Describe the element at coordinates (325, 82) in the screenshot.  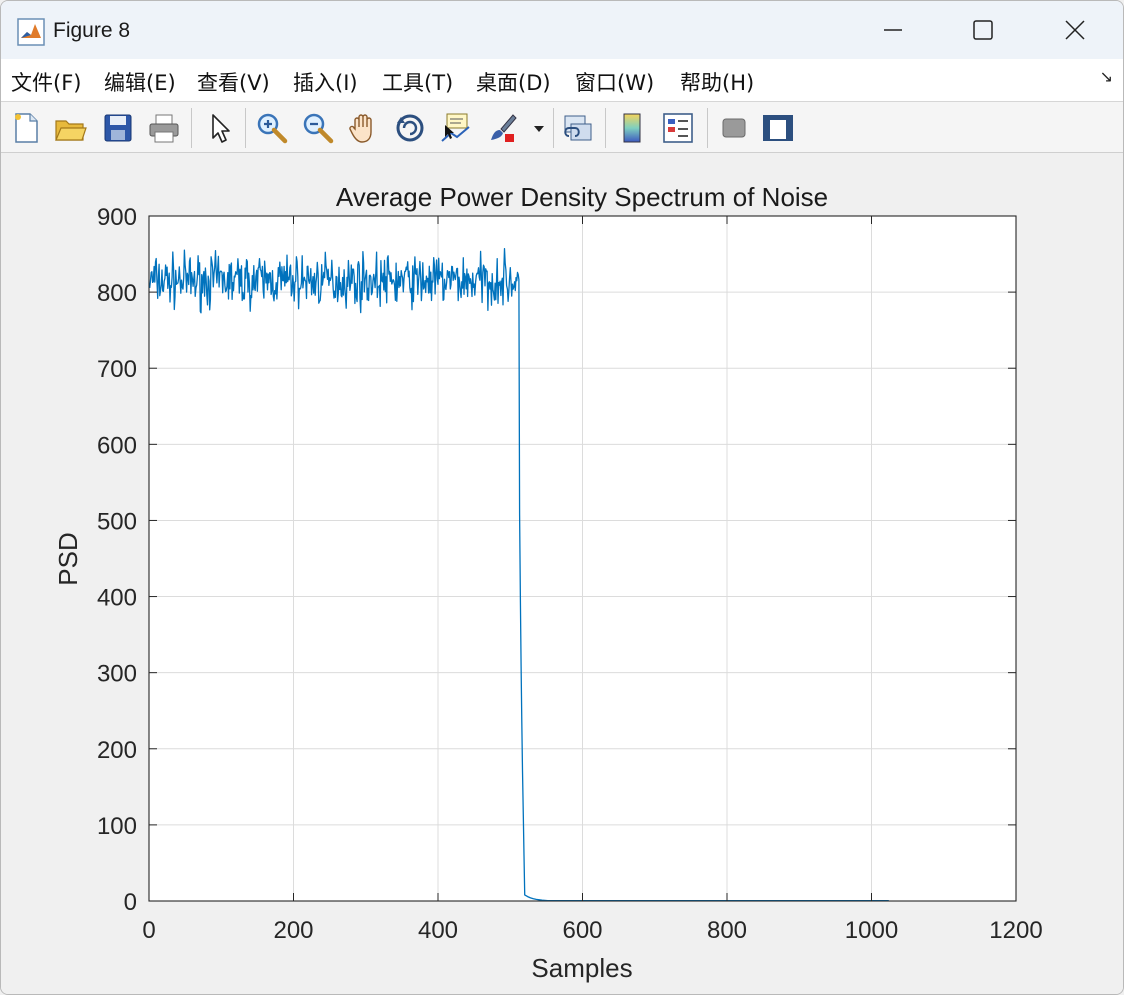
I see `menu-insert: 插入(I)` at that location.